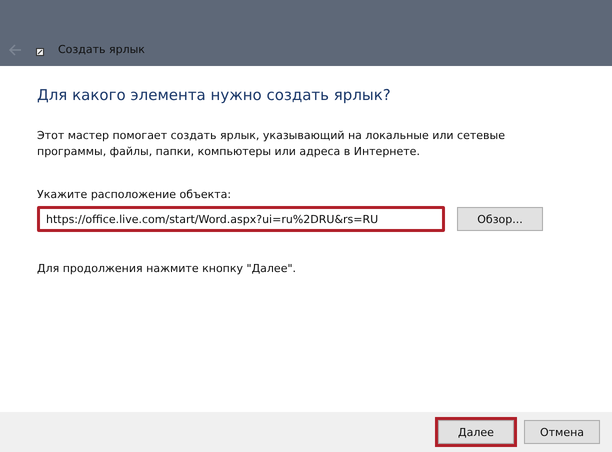  I want to click on heading: Для какого элемента нужно создать ярлык?, so click(214, 95).